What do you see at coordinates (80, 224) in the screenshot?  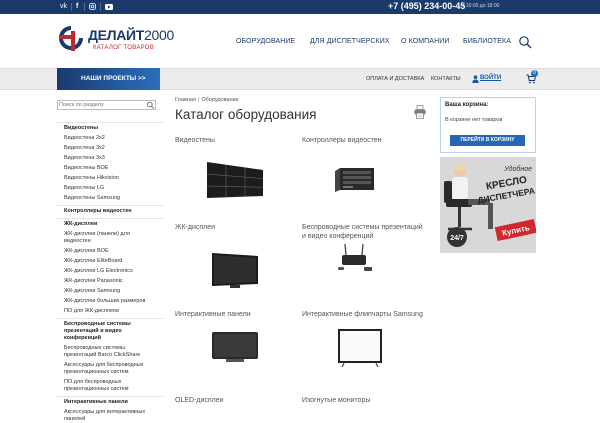 I see `sidebar-group-title: ЖК-дисплеи` at bounding box center [80, 224].